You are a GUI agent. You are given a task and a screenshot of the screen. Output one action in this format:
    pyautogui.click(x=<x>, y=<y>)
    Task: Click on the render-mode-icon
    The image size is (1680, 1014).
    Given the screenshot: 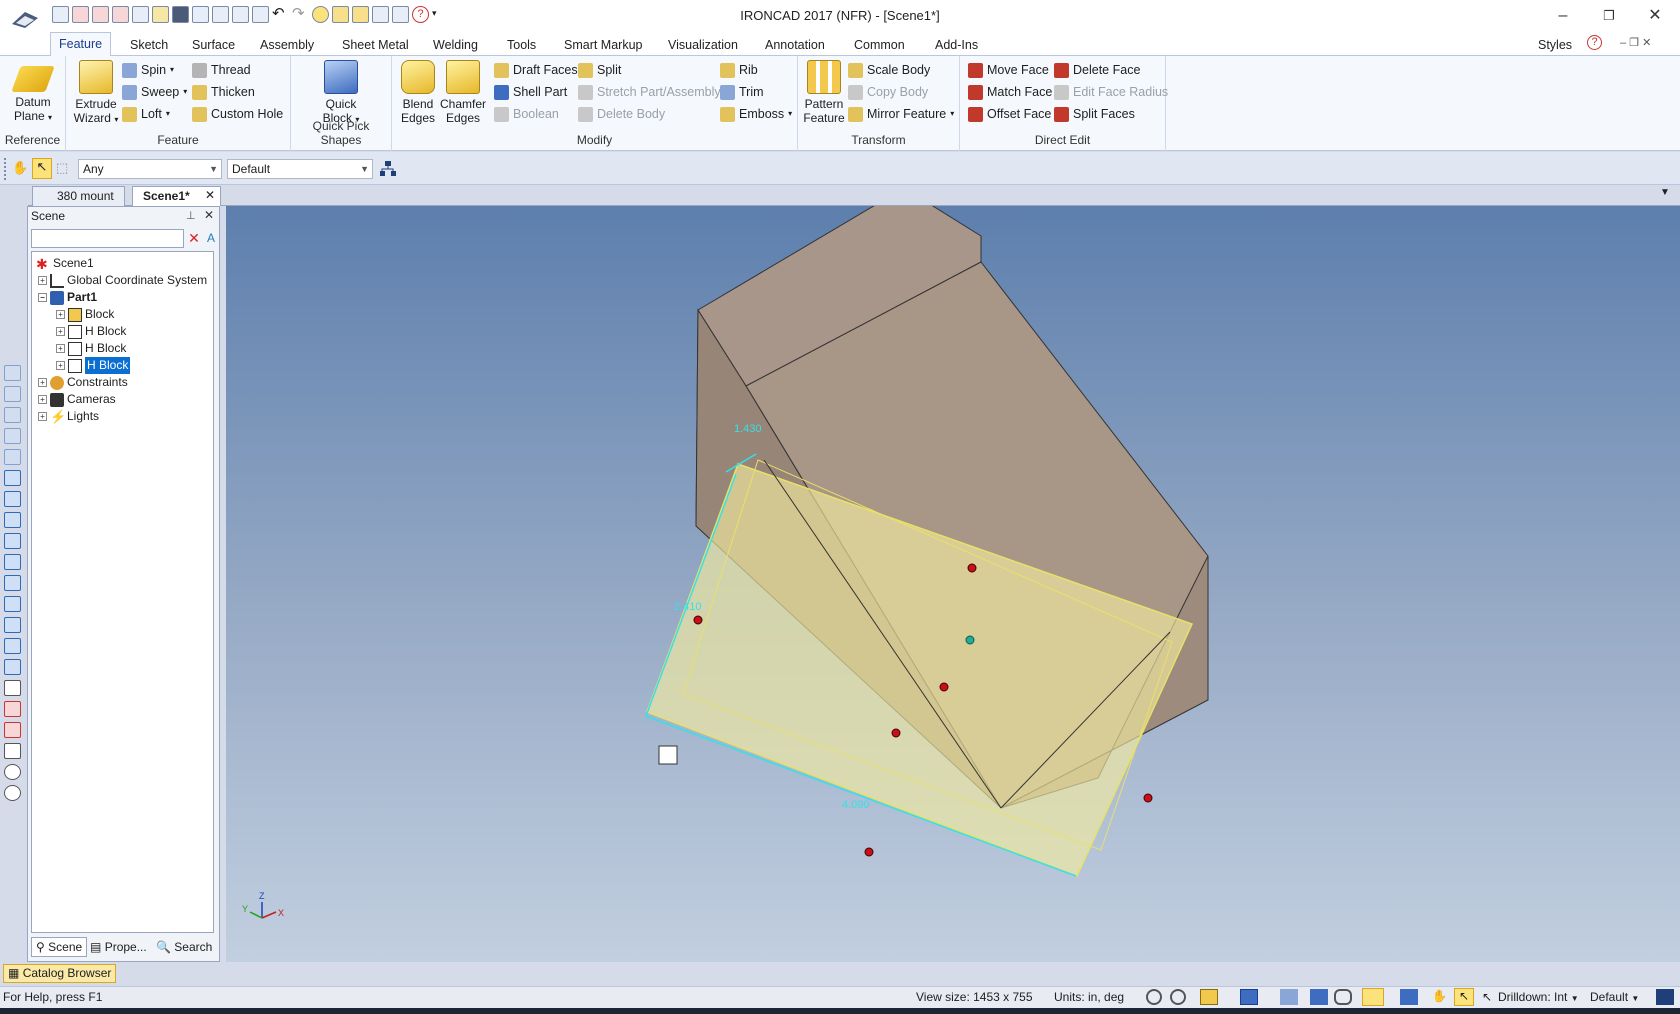 What is the action you would take?
    pyautogui.click(x=1249, y=997)
    